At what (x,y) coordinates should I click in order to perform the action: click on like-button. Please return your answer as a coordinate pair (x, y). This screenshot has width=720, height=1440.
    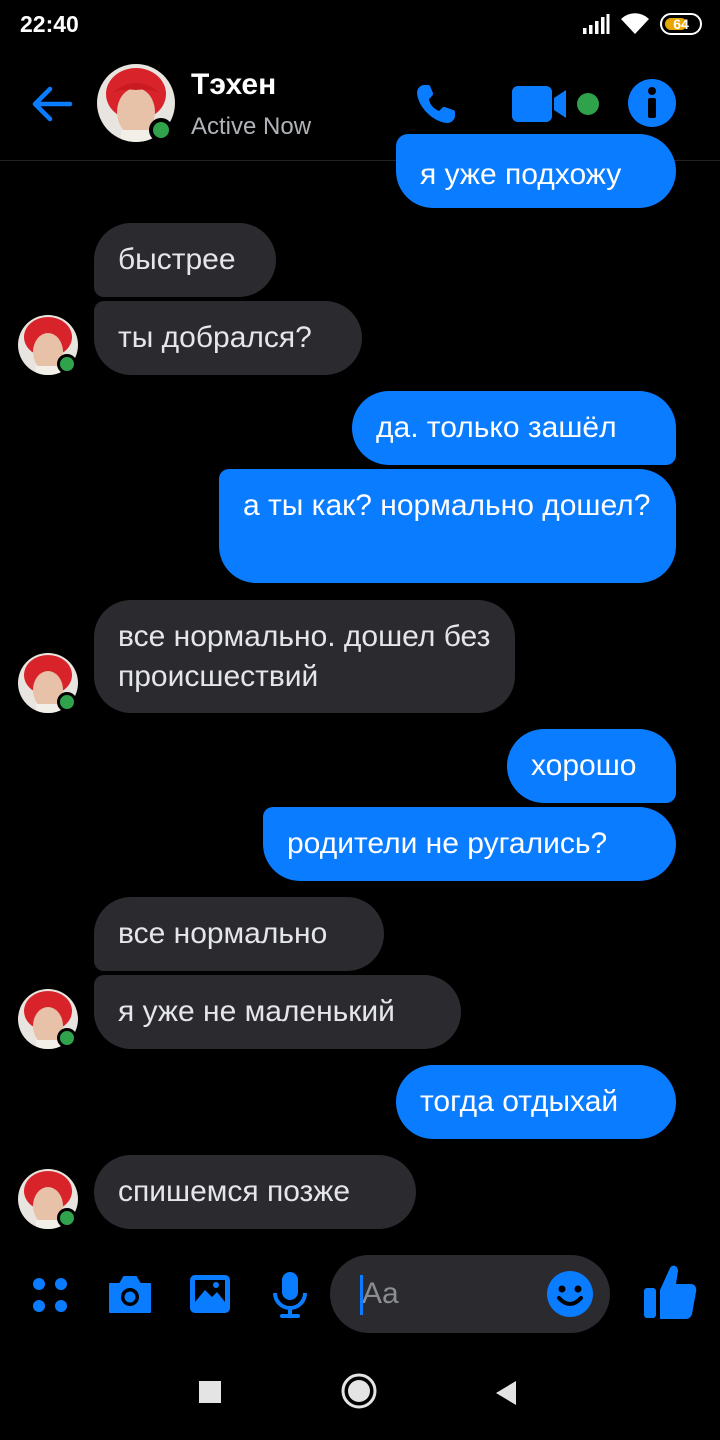
    Looking at the image, I should click on (670, 1292).